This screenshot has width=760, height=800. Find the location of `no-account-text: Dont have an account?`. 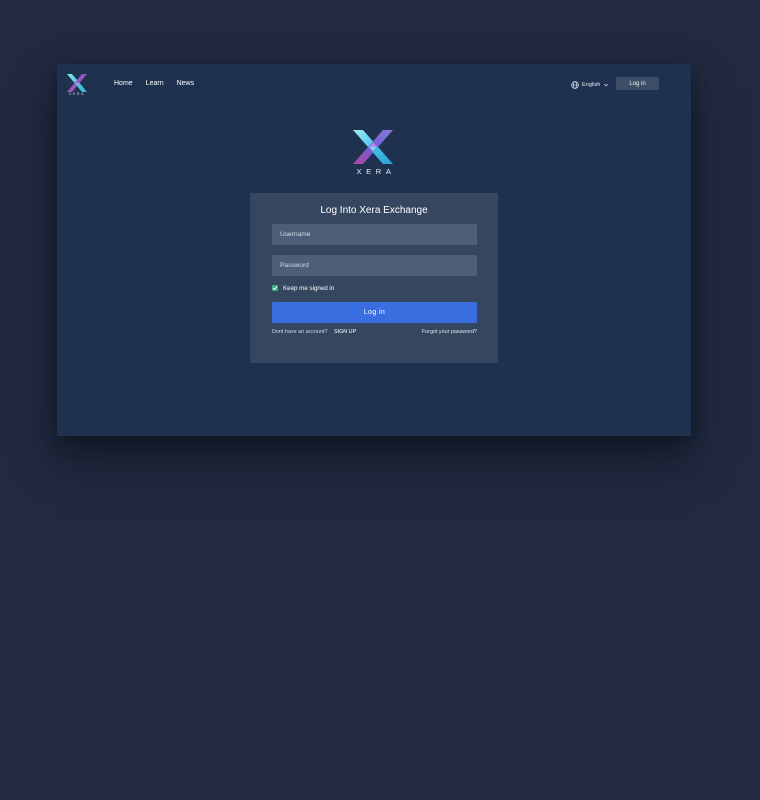

no-account-text: Dont have an account? is located at coordinates (300, 332).